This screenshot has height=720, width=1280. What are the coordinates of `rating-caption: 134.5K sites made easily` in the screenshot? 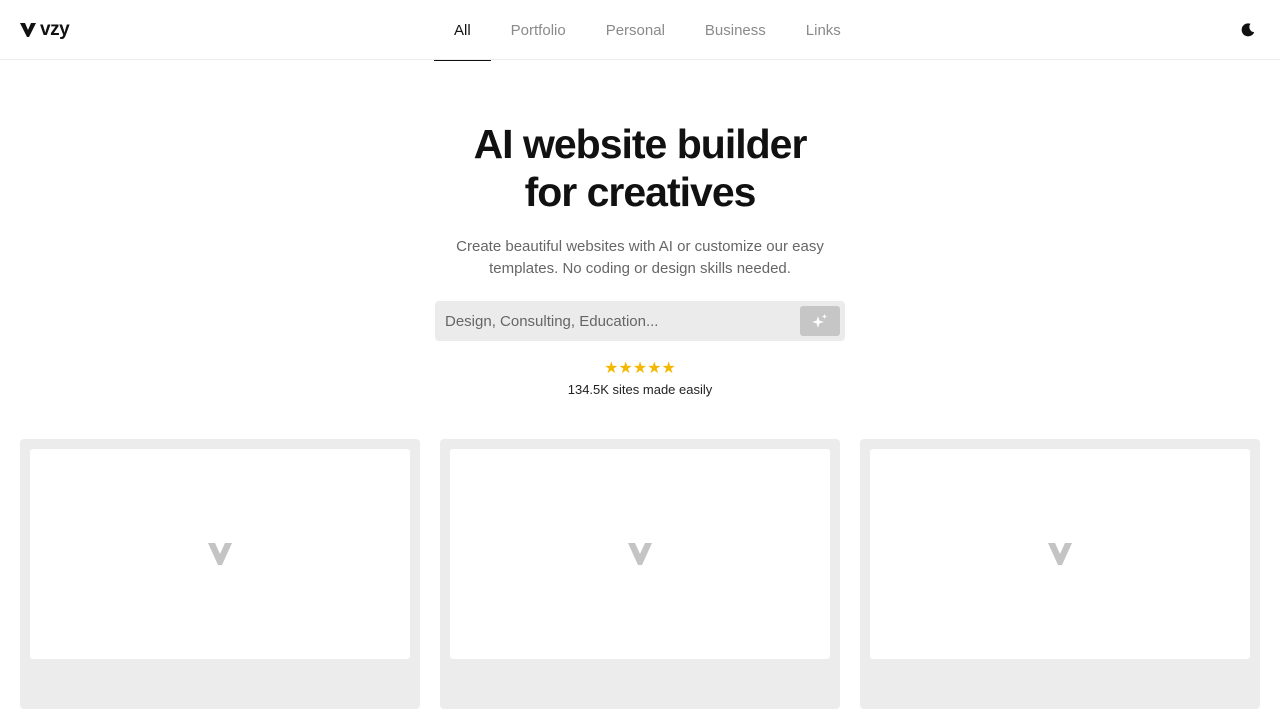 It's located at (640, 389).